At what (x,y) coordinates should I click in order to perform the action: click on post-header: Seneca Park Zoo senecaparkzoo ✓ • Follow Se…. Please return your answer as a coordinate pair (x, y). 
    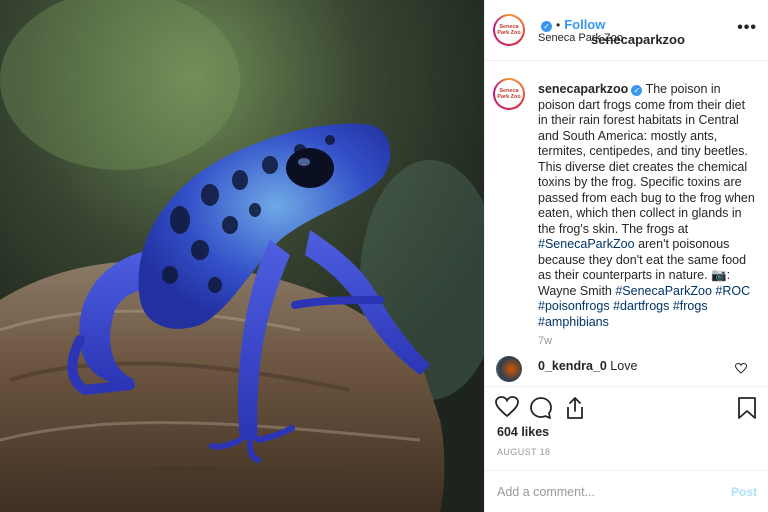
    Looking at the image, I should click on (626, 30).